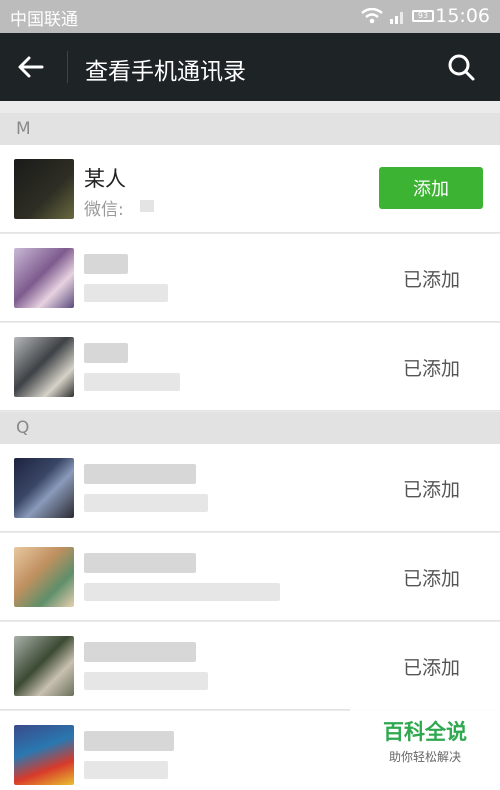 The width and height of the screenshot is (500, 790). Describe the element at coordinates (396, 18) in the screenshot. I see `signal-icon` at that location.